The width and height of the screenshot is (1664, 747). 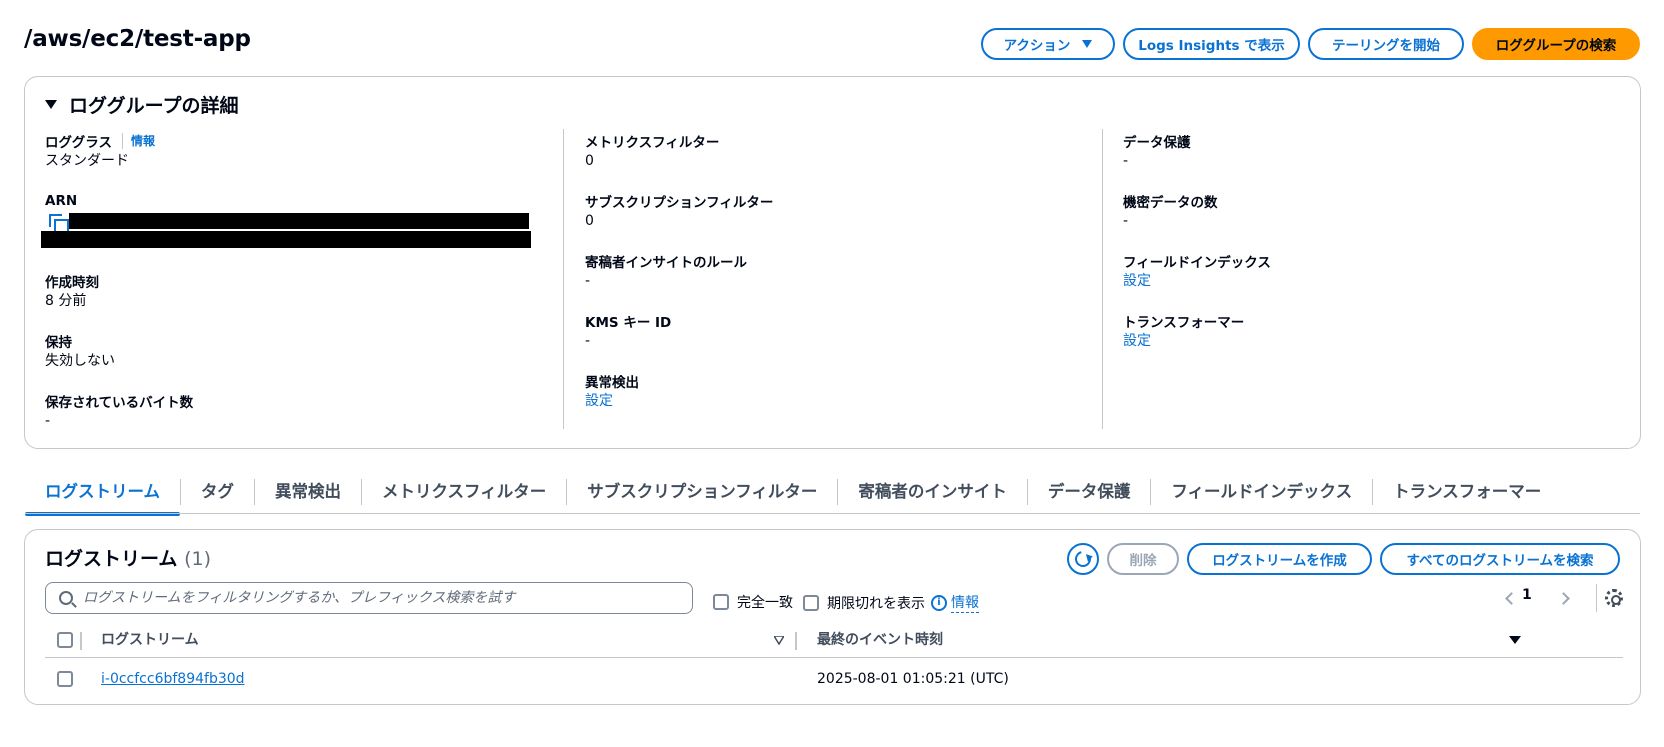 I want to click on row-checkbox, so click(x=65, y=679).